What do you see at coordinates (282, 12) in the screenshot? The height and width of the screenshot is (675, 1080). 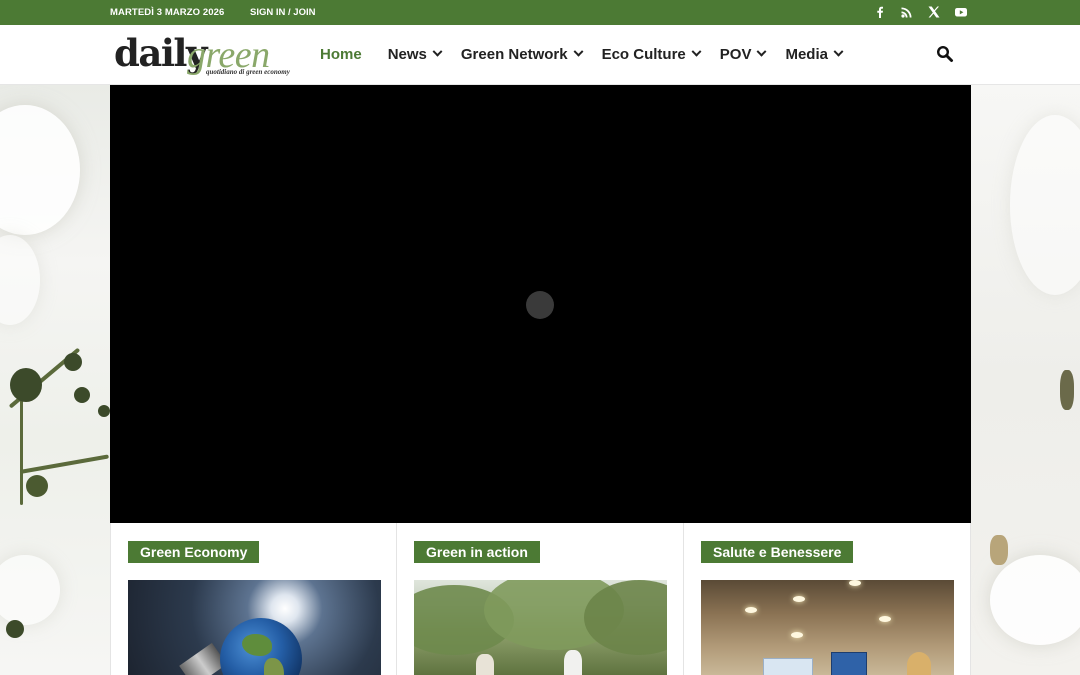 I see `sign-in-link: SIGN IN / JOIN` at bounding box center [282, 12].